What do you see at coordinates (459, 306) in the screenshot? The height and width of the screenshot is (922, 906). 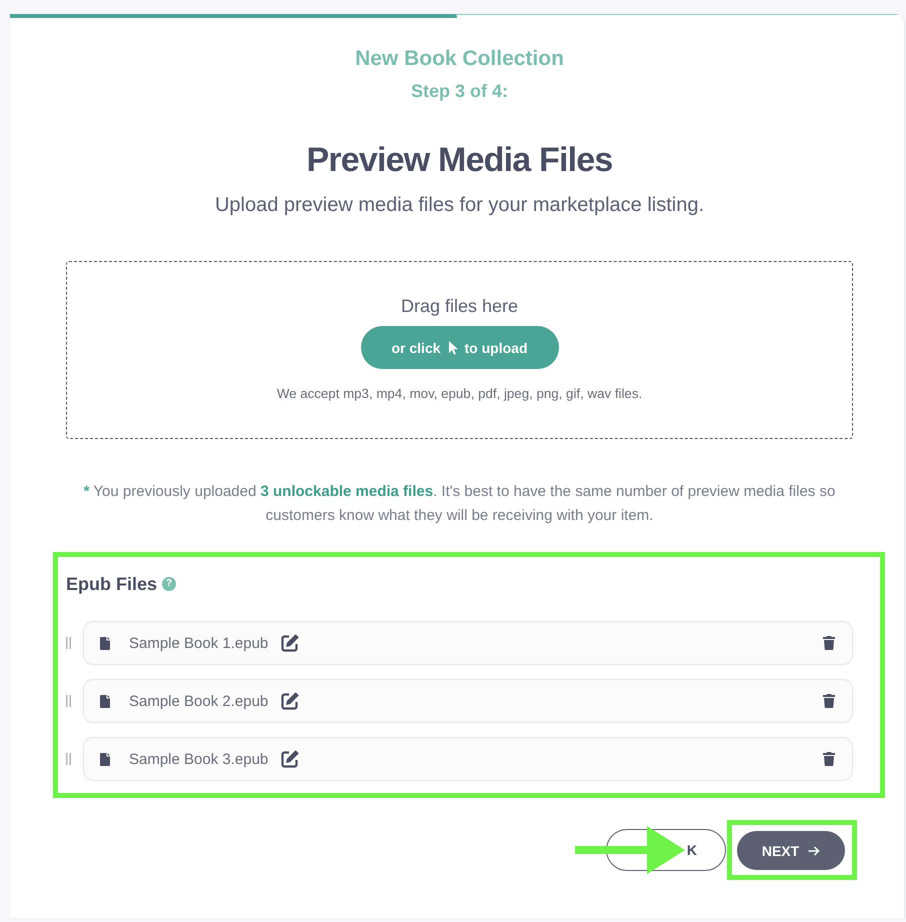 I see `drop-prompt: Drag files here` at bounding box center [459, 306].